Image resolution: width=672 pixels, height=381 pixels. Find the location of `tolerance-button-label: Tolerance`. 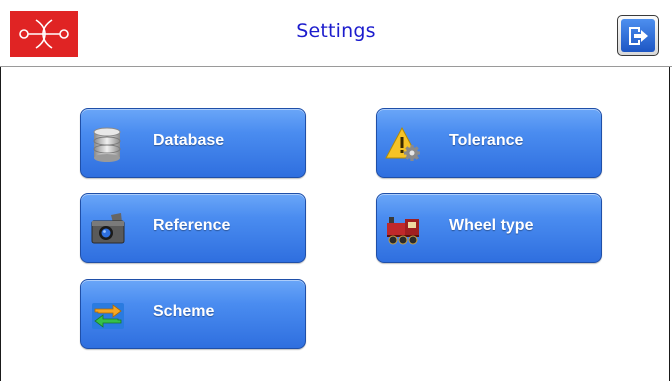

tolerance-button-label: Tolerance is located at coordinates (486, 140).